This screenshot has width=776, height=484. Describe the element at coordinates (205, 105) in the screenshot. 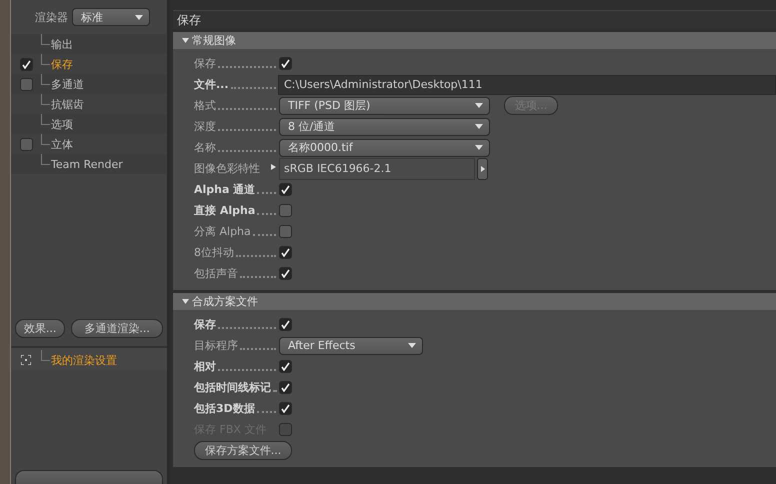

I see `field-label: 格式` at that location.